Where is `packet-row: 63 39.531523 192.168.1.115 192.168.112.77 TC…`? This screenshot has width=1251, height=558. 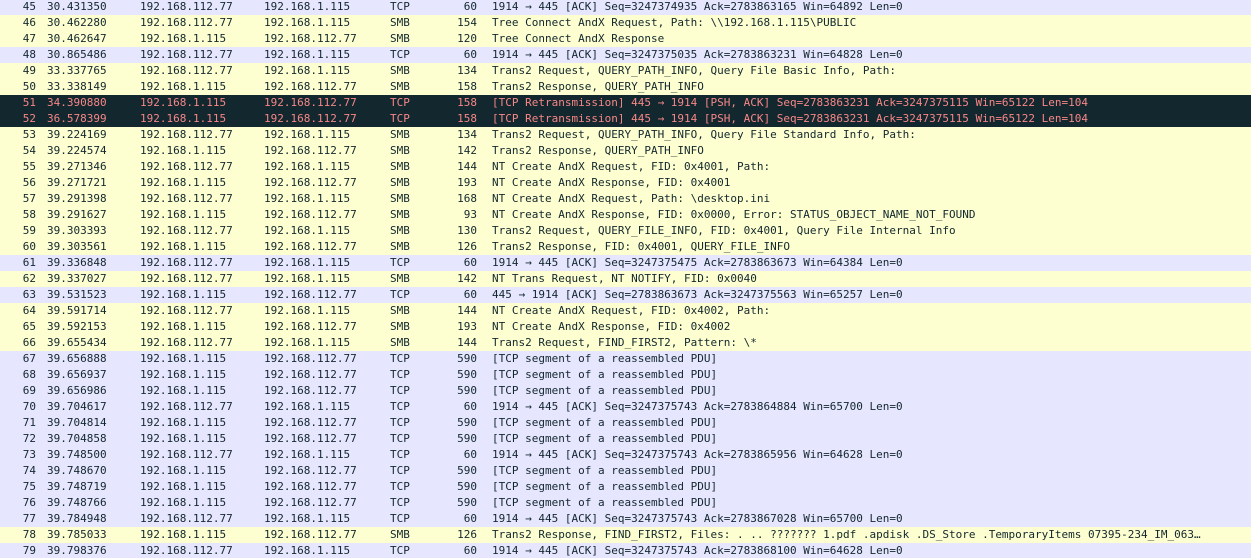
packet-row: 63 39.531523 192.168.1.115 192.168.112.77 TC… is located at coordinates (625, 295).